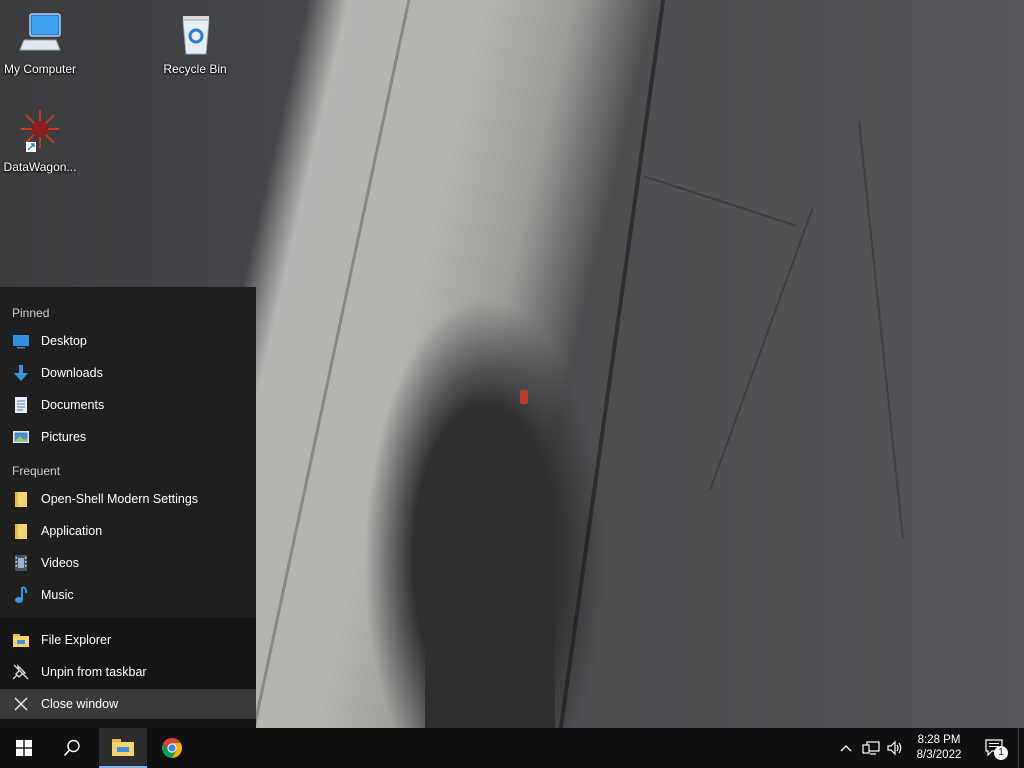 The image size is (1024, 768). Describe the element at coordinates (21, 405) in the screenshot. I see `documents-icon` at that location.